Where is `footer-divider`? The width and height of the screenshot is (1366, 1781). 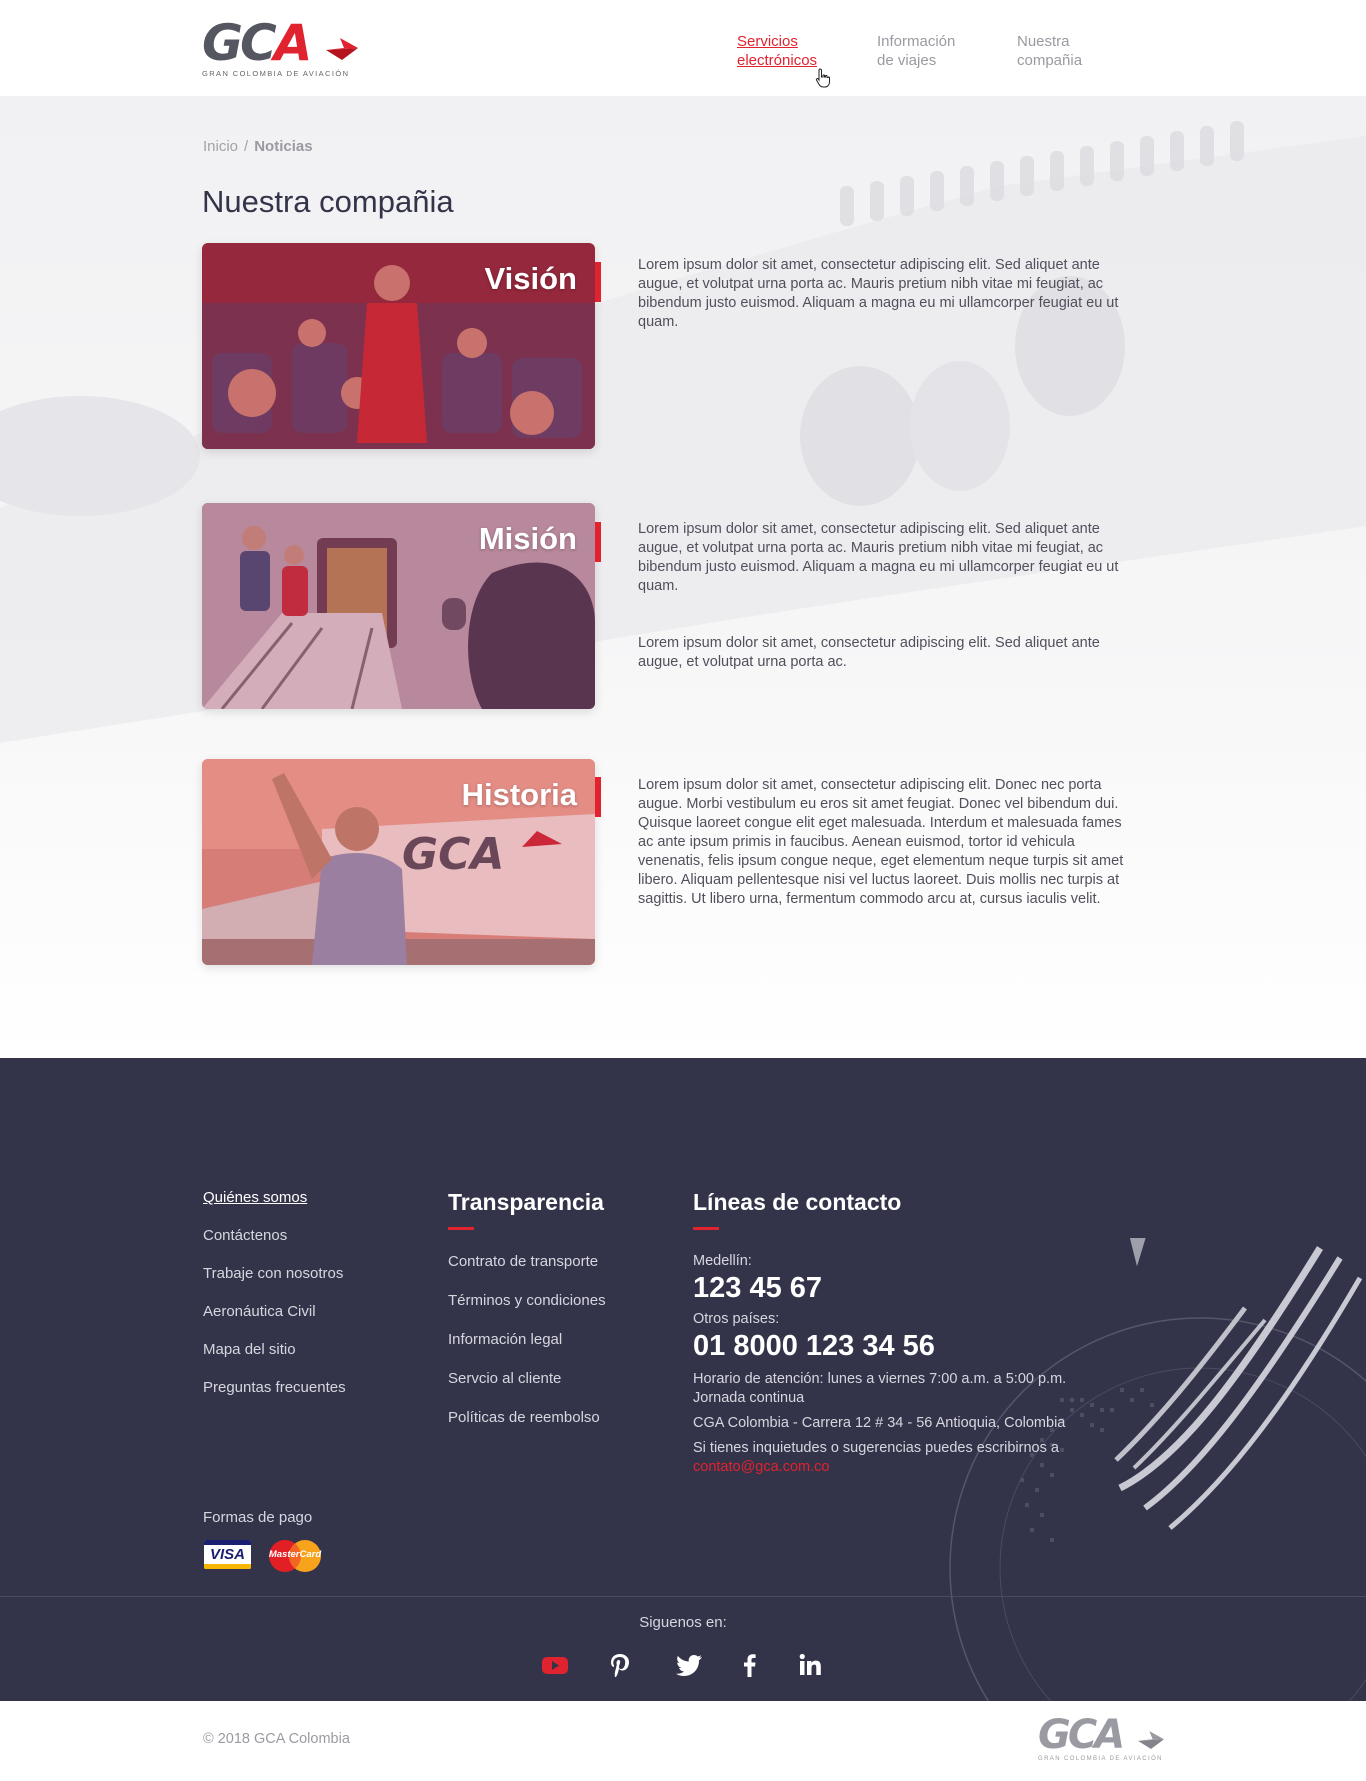
footer-divider is located at coordinates (683, 1596).